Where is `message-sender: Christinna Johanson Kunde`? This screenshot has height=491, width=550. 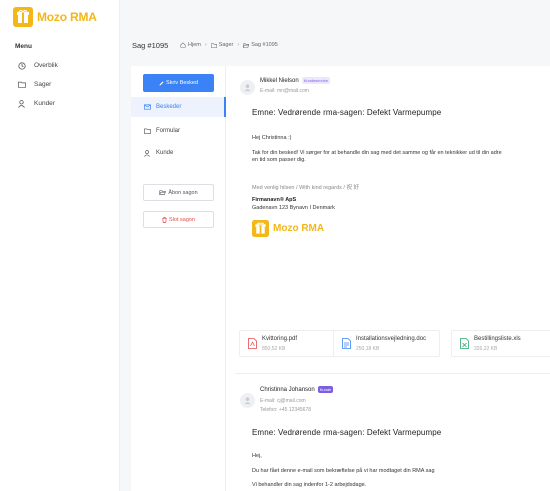
message-sender: Christinna Johanson Kunde is located at coordinates (297, 389).